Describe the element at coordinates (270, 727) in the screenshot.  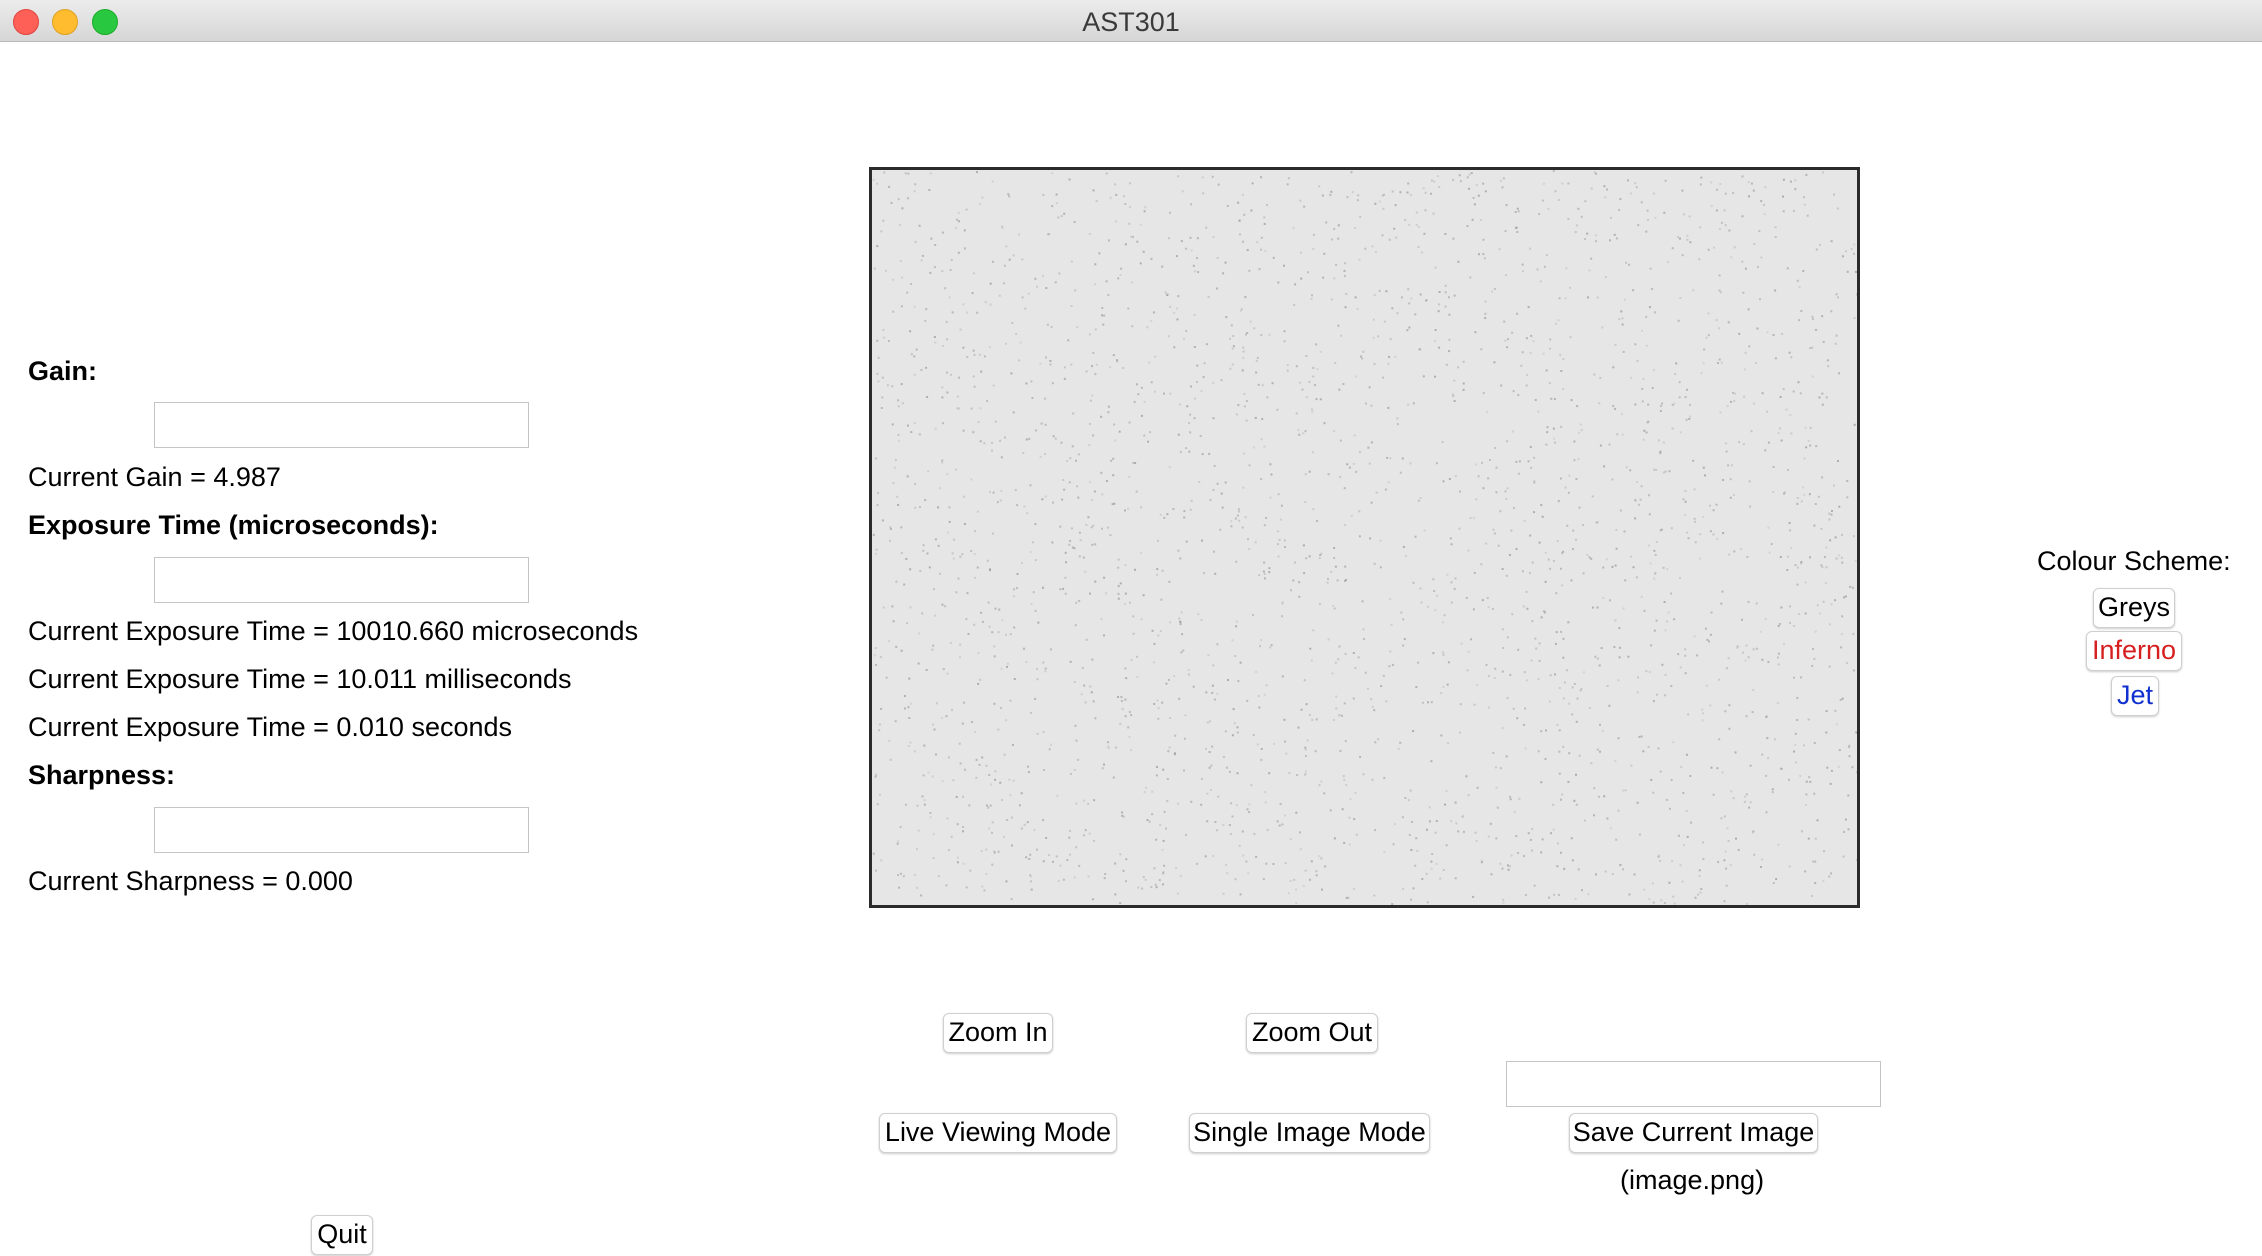
I see `current-exposure-s-text: Current Exposure Time = 0.010 seconds` at that location.